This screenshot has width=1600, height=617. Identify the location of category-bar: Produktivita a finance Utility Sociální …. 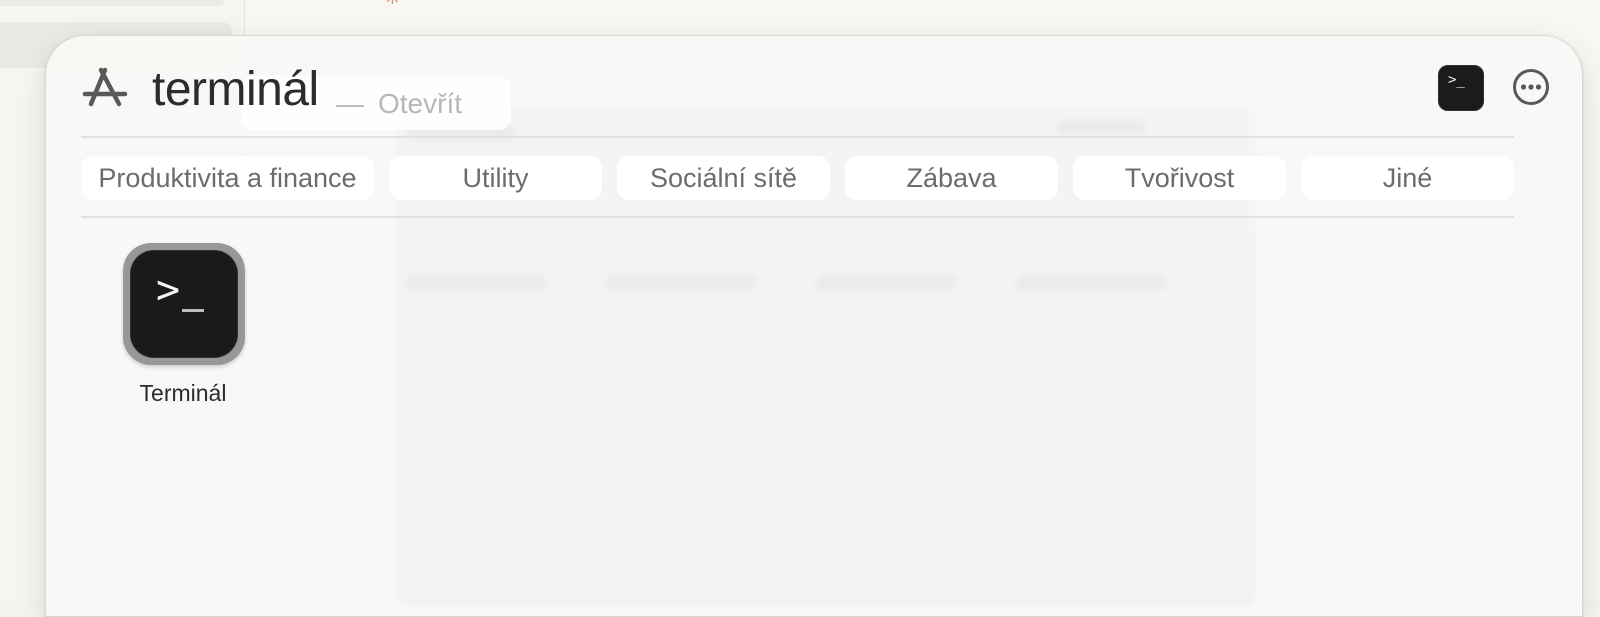
(797, 178).